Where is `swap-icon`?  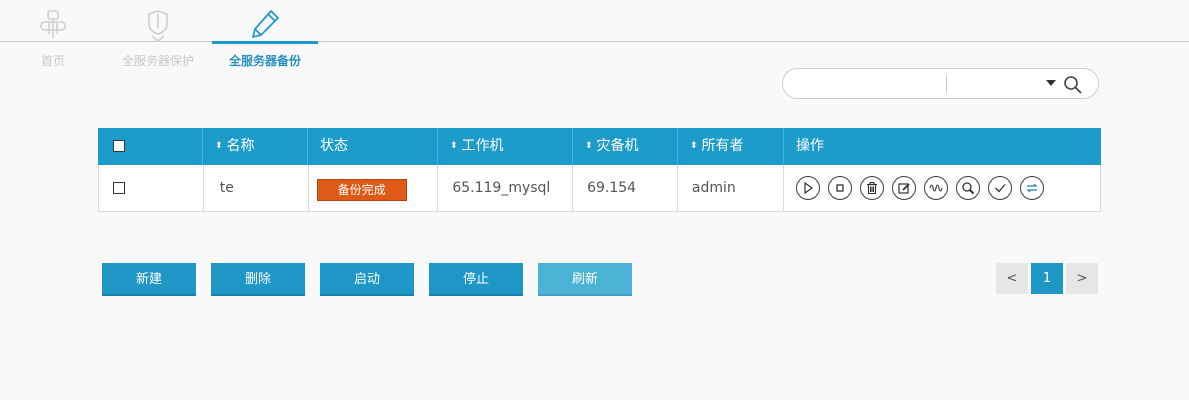
swap-icon is located at coordinates (1032, 188).